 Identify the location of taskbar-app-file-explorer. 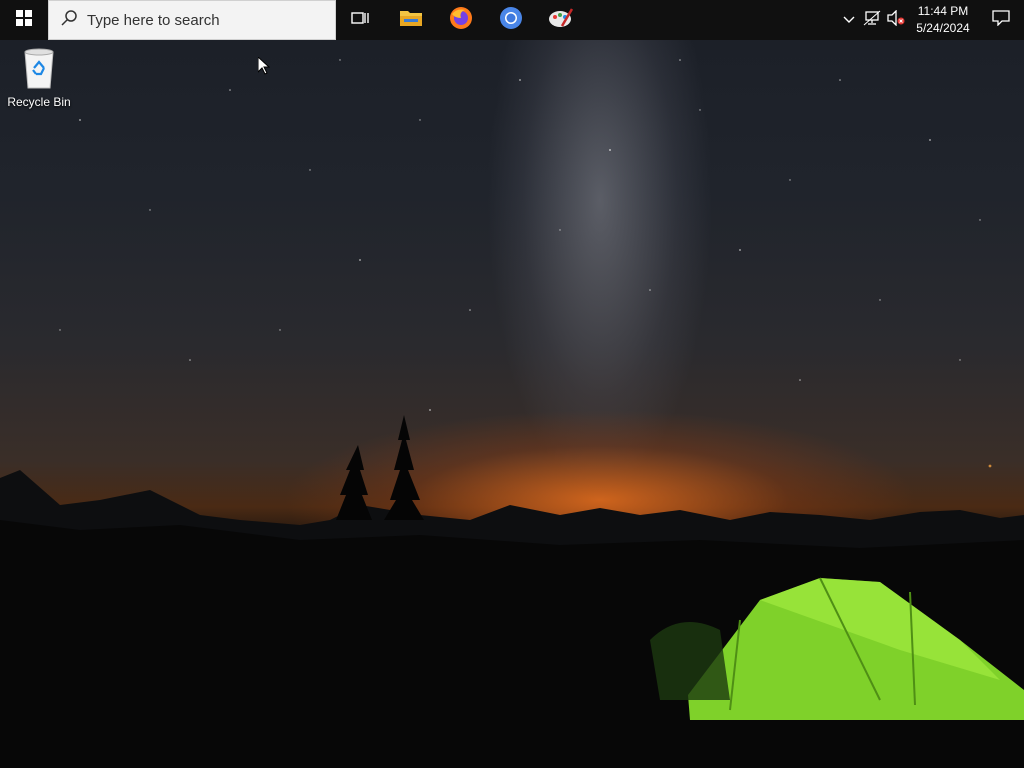
(411, 20).